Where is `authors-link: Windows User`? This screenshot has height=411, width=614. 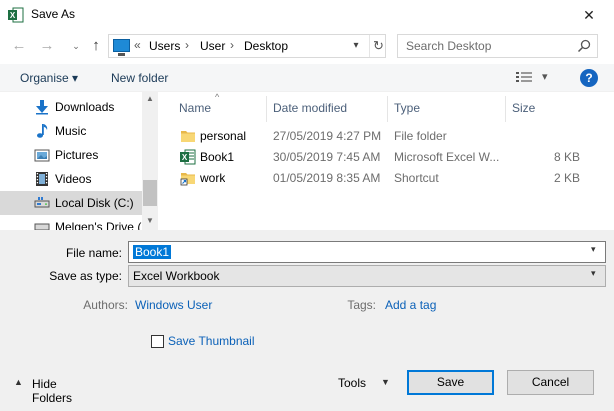 authors-link: Windows User is located at coordinates (173, 305).